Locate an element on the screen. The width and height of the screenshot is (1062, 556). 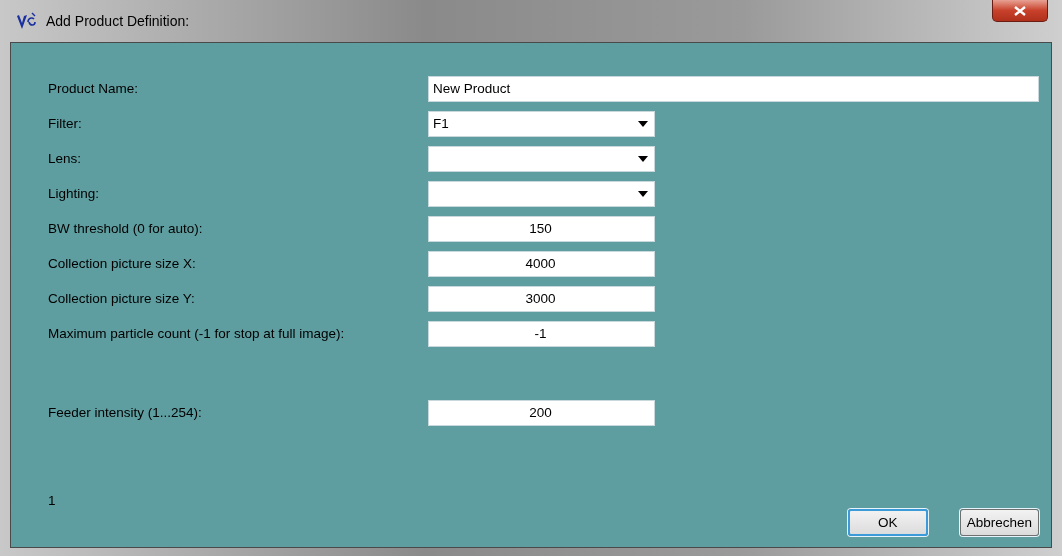
input-field: New Product is located at coordinates (733, 88).